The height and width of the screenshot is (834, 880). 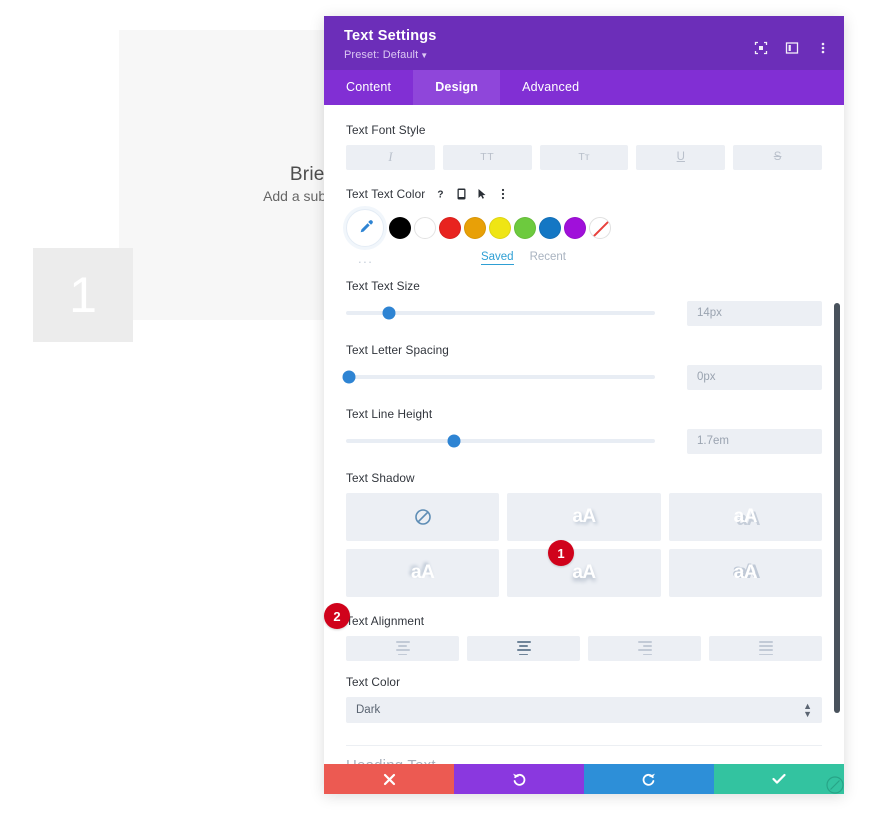 I want to click on swatch-purple, so click(x=575, y=227).